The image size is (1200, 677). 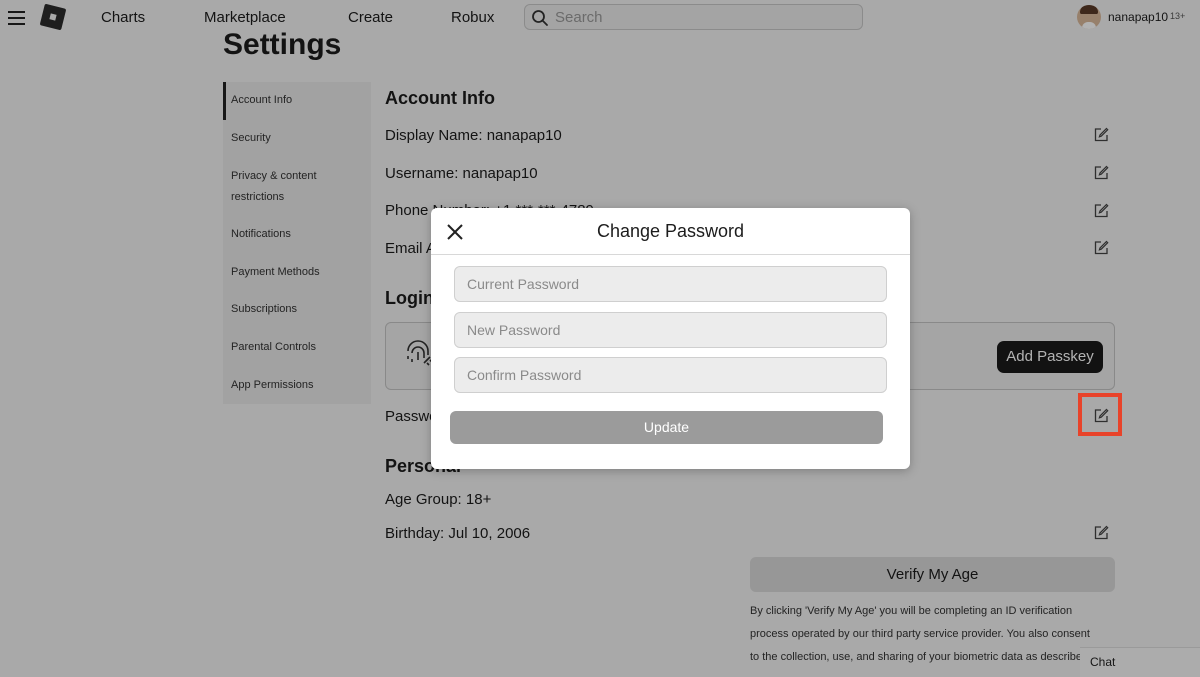 I want to click on modal-header: Change Password, so click(x=670, y=231).